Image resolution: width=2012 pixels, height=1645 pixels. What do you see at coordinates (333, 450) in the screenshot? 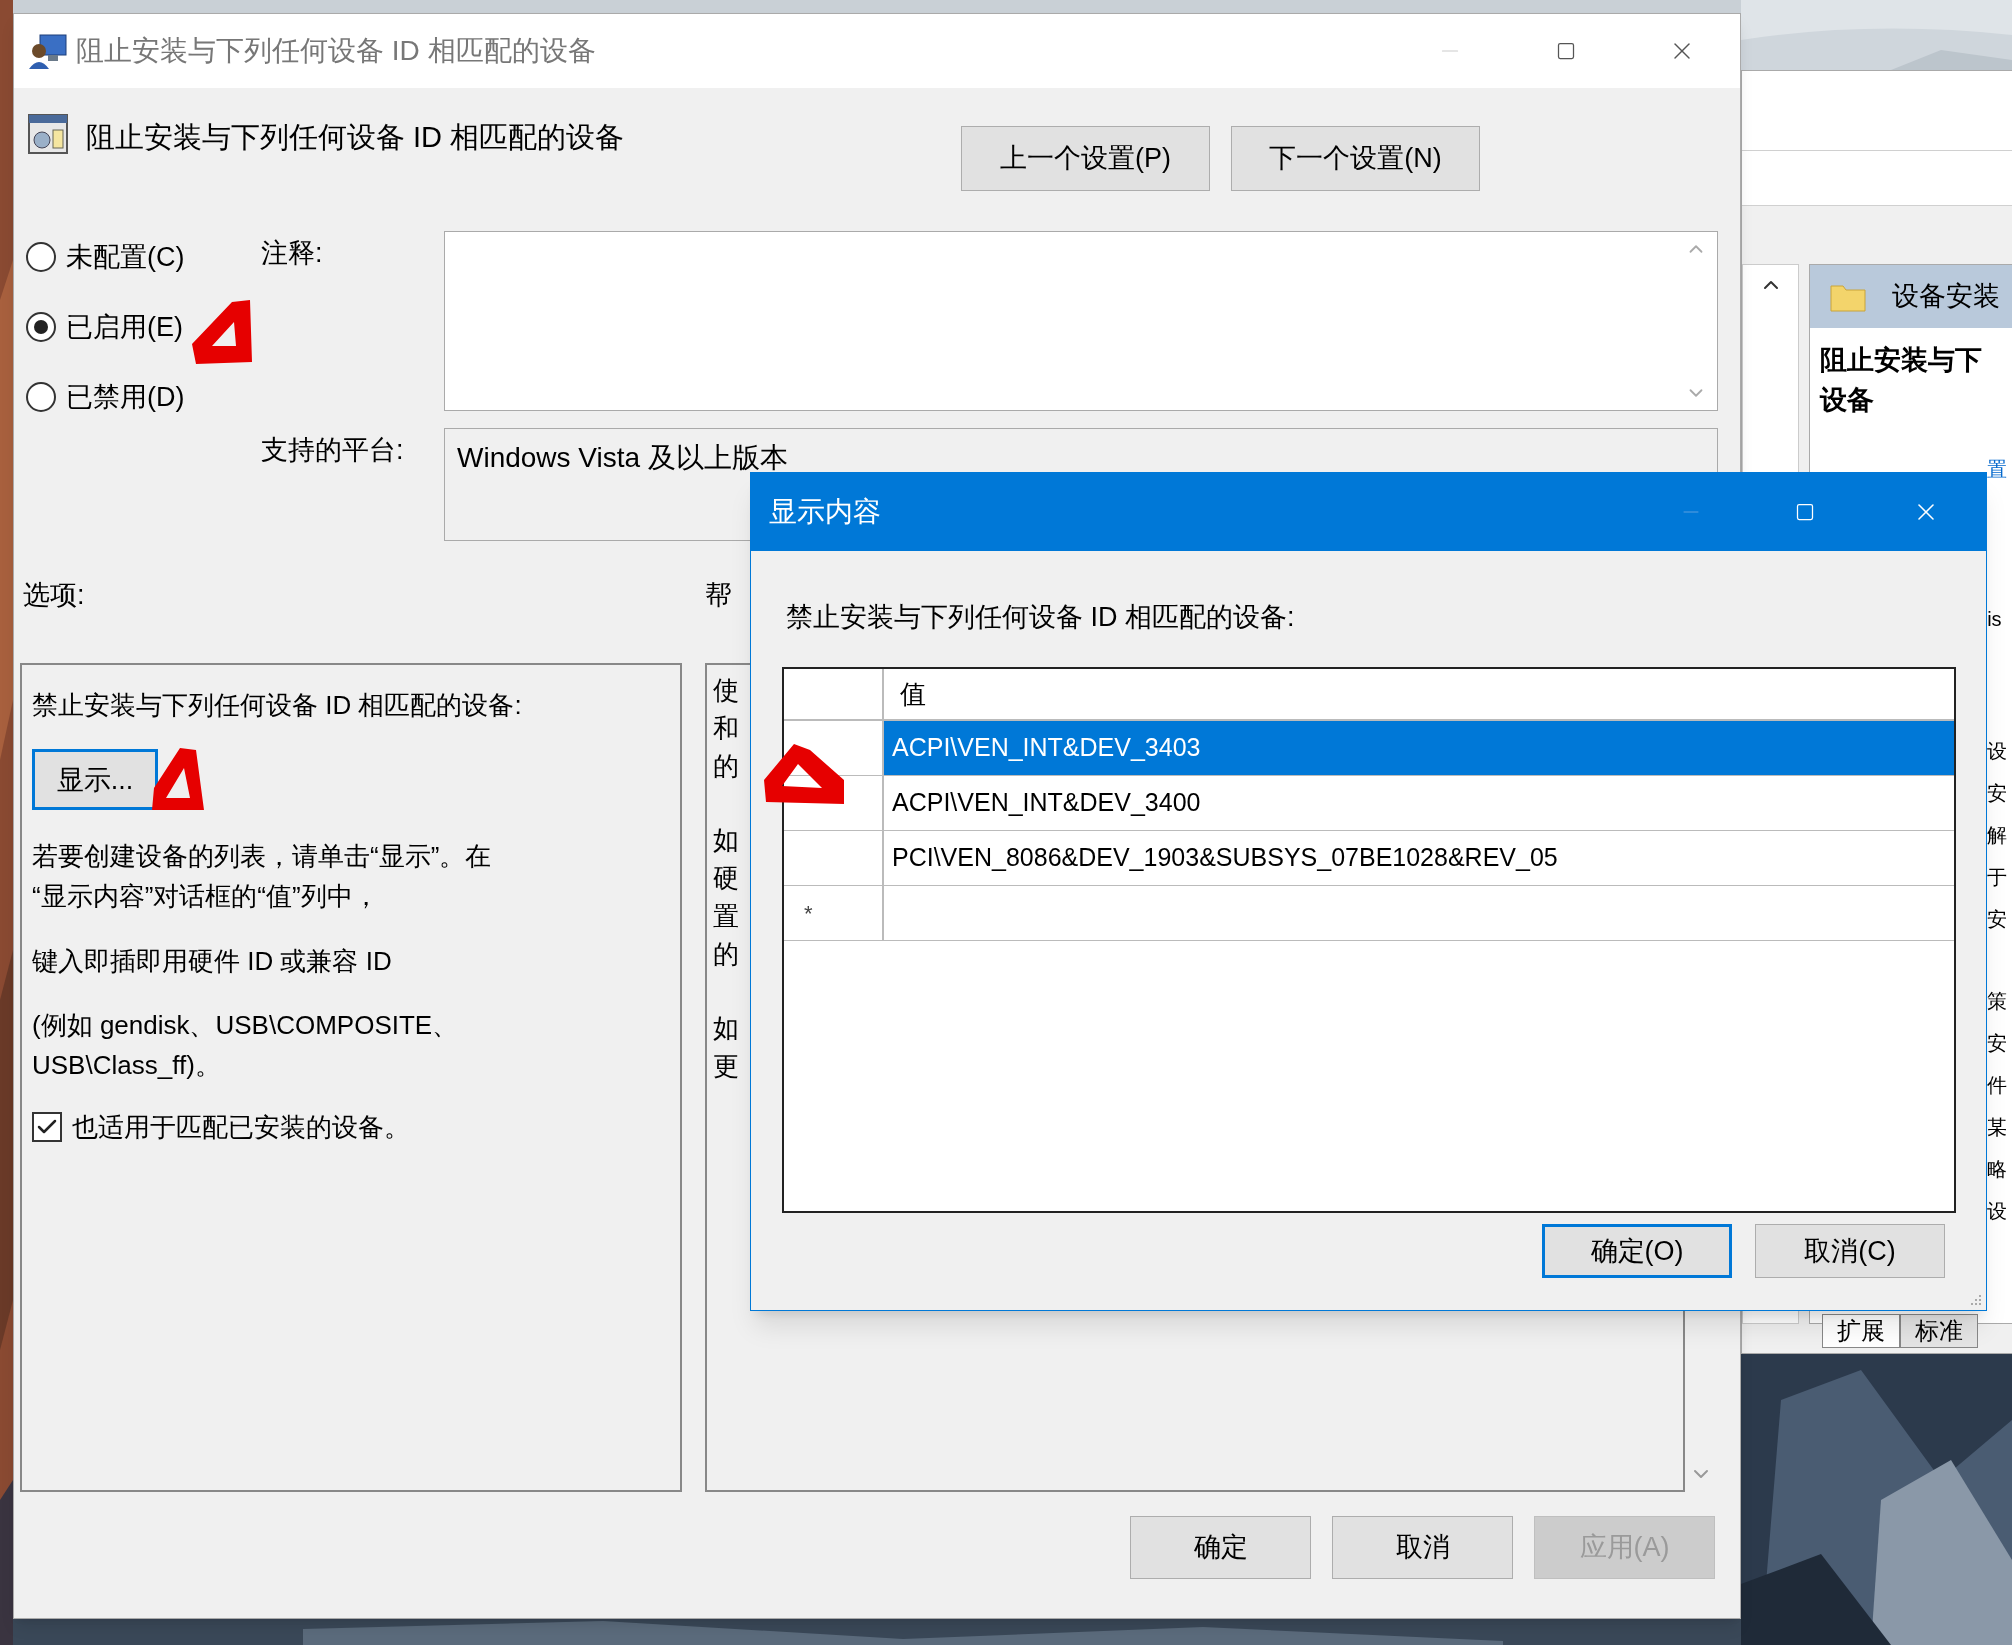
I see `field-label: 支持的平台:` at bounding box center [333, 450].